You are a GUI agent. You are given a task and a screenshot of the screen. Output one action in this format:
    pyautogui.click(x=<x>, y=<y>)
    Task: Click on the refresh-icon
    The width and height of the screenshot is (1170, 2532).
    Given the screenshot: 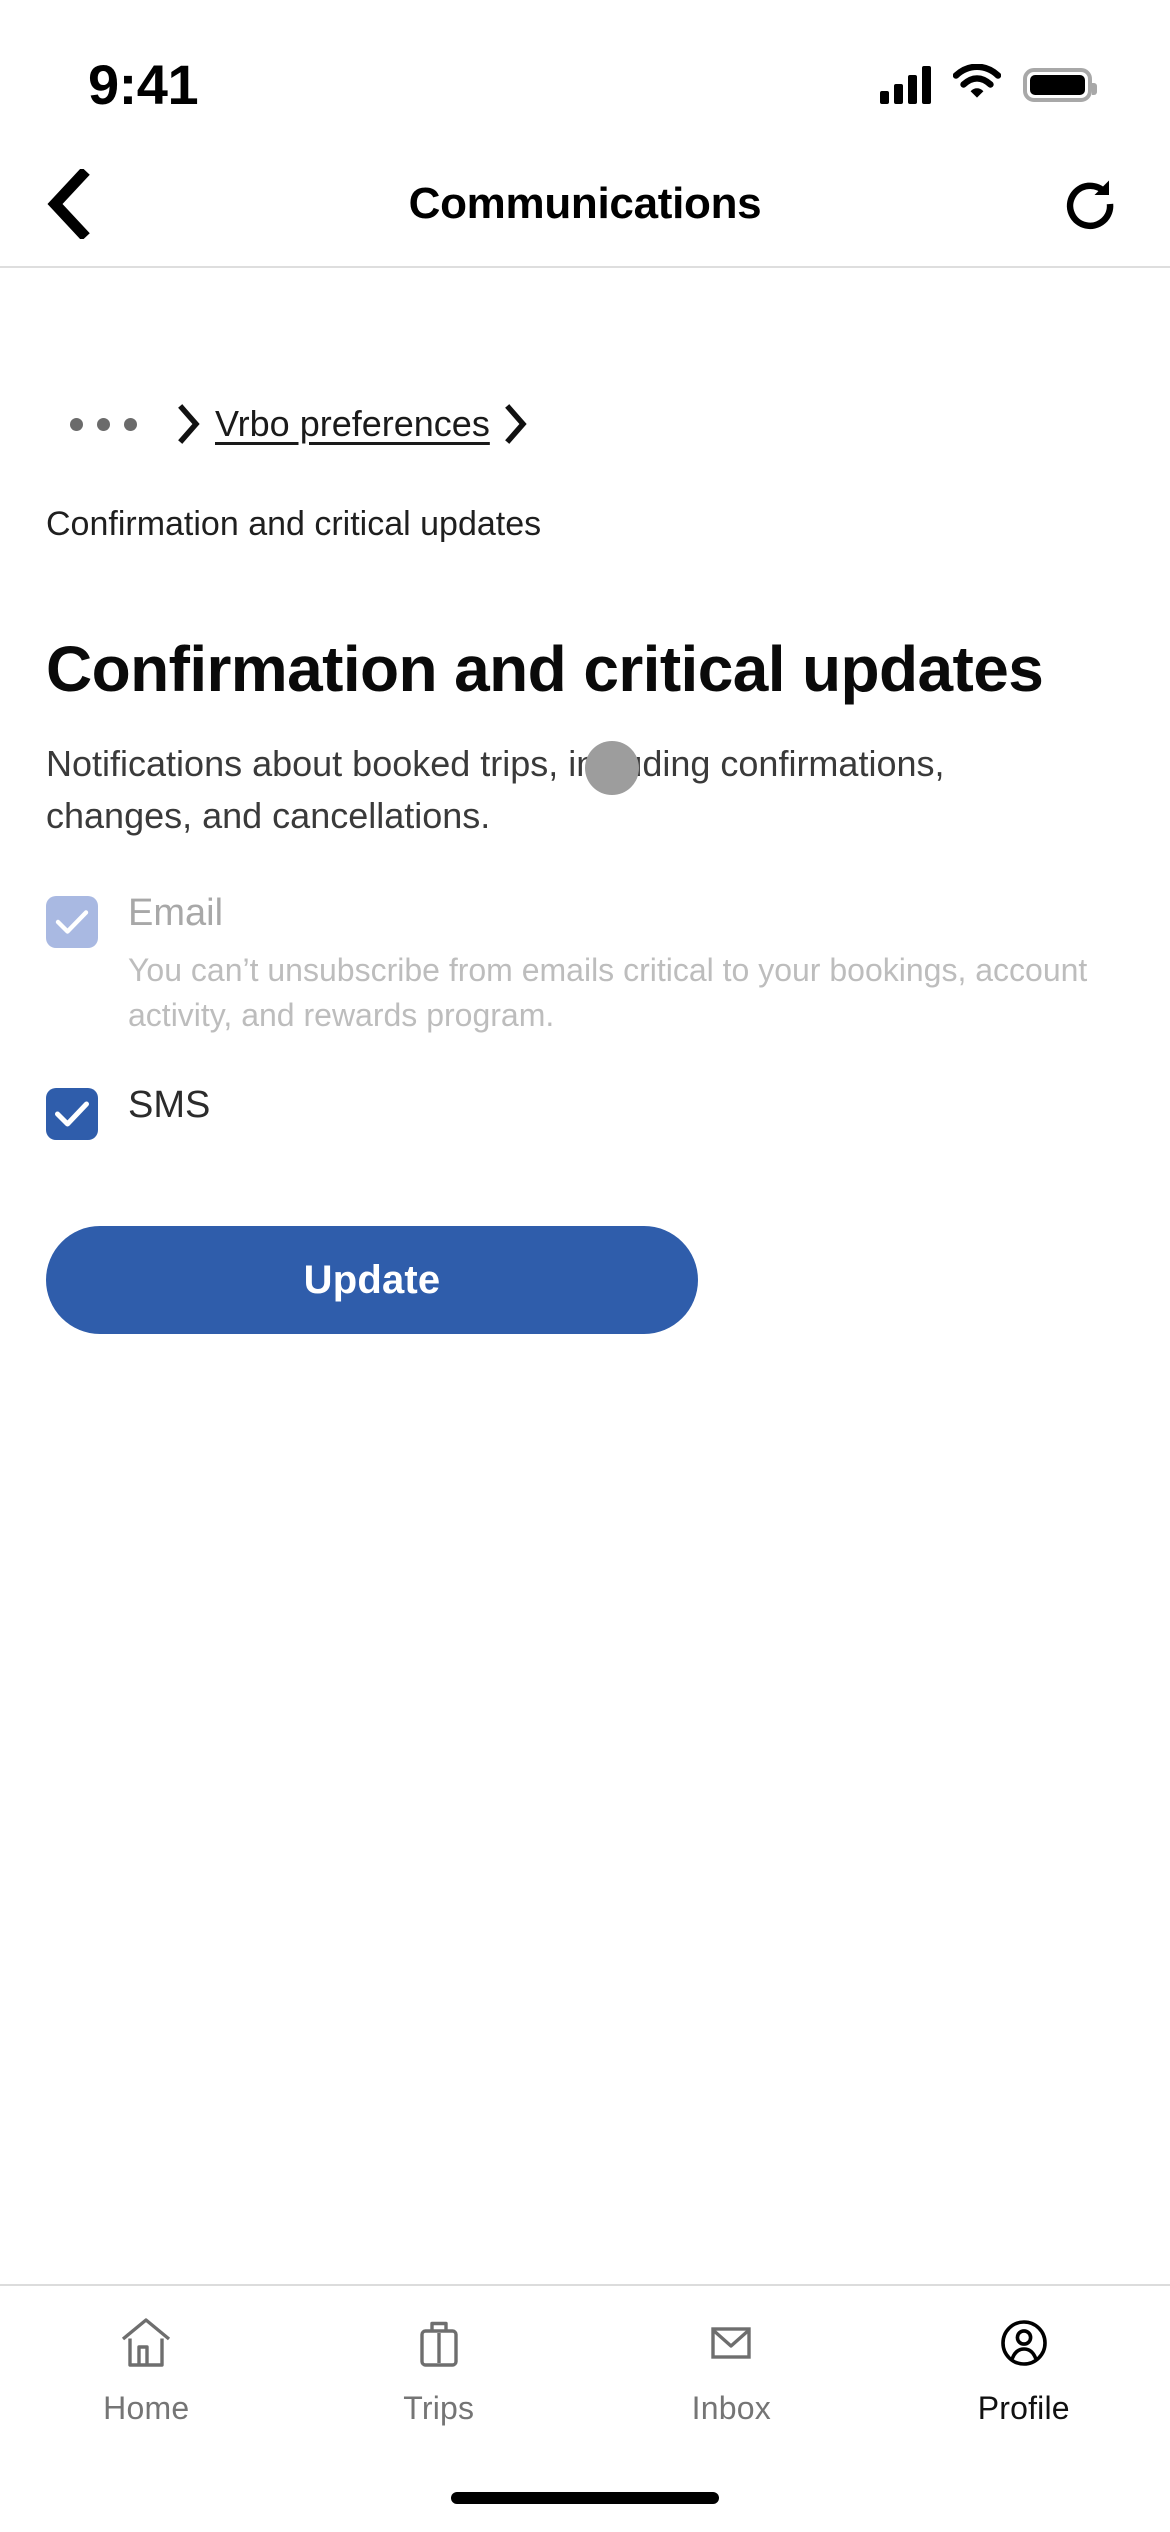 What is the action you would take?
    pyautogui.click(x=1090, y=205)
    